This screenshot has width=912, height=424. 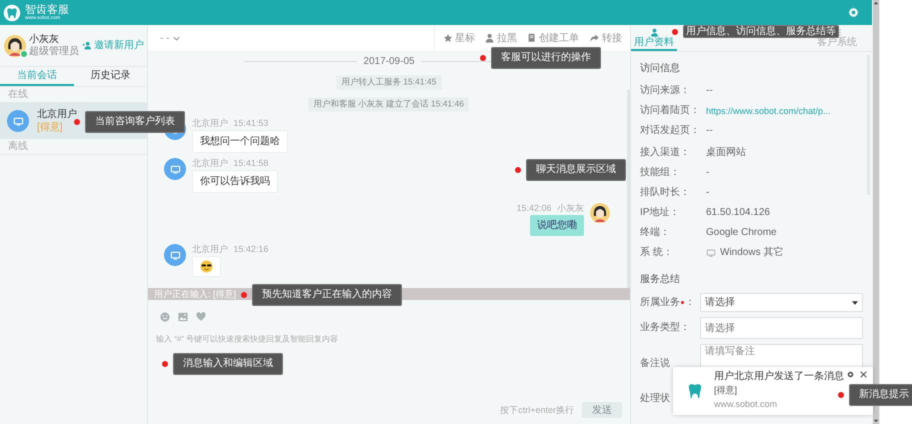 I want to click on section-title: 访问信息, so click(x=660, y=69).